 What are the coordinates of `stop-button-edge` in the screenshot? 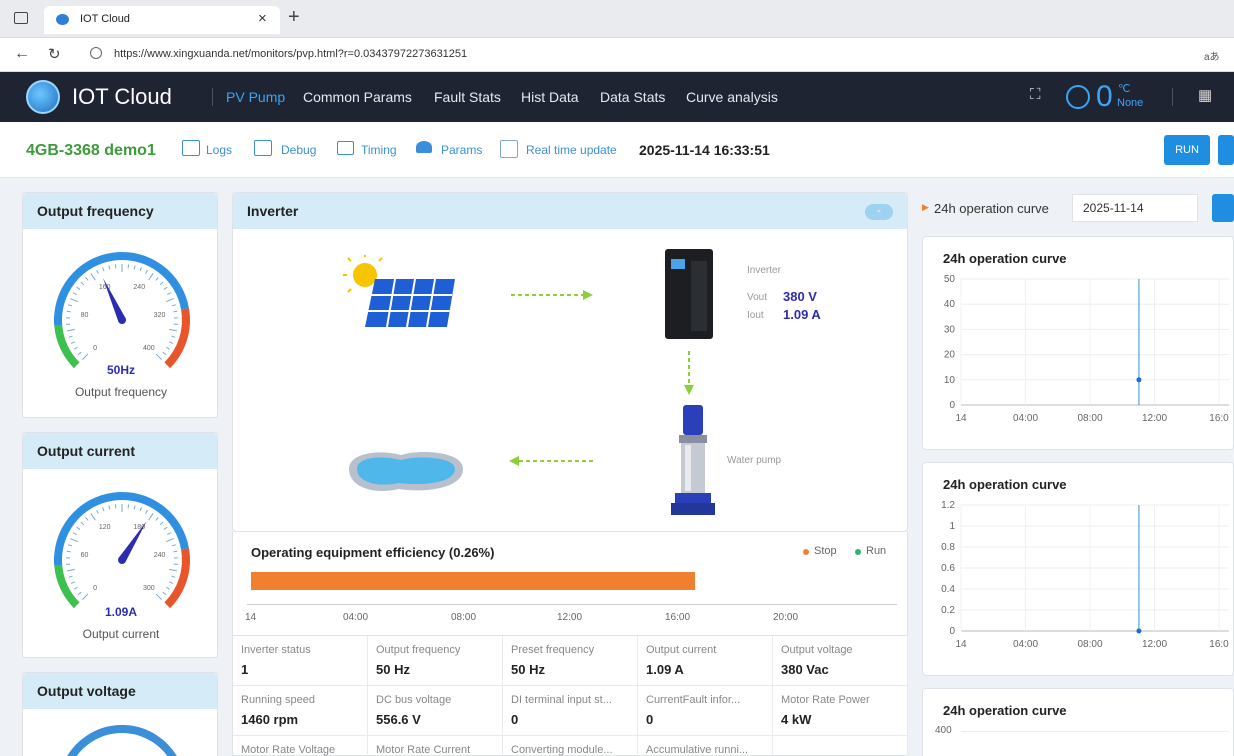 It's located at (1226, 150).